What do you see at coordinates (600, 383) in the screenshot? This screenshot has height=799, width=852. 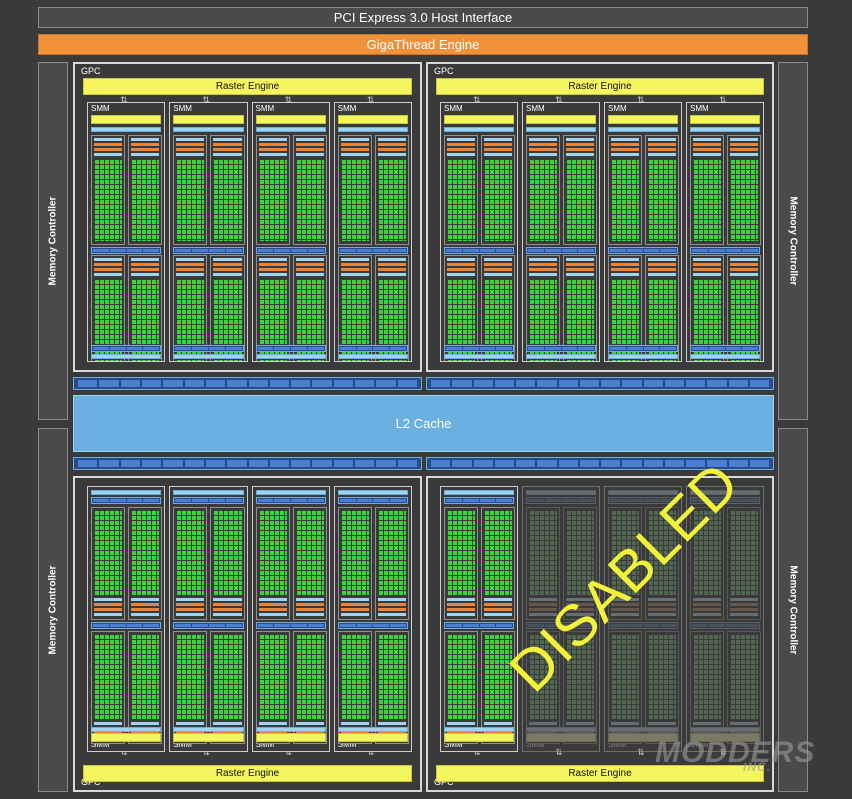 I see `crossbar-top-right` at bounding box center [600, 383].